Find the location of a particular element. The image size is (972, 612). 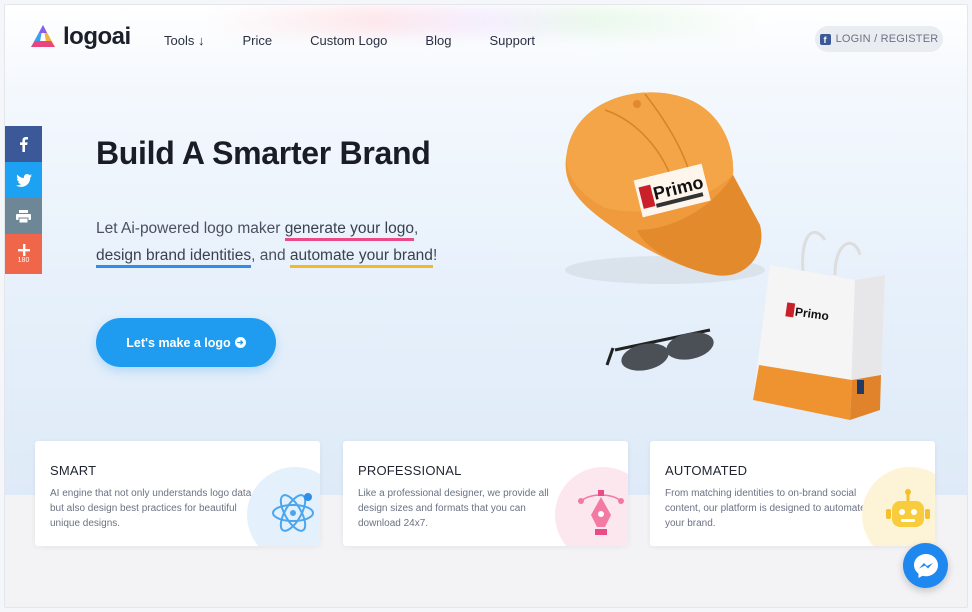

highlight-generate-logo: generate your logo is located at coordinates (349, 230).